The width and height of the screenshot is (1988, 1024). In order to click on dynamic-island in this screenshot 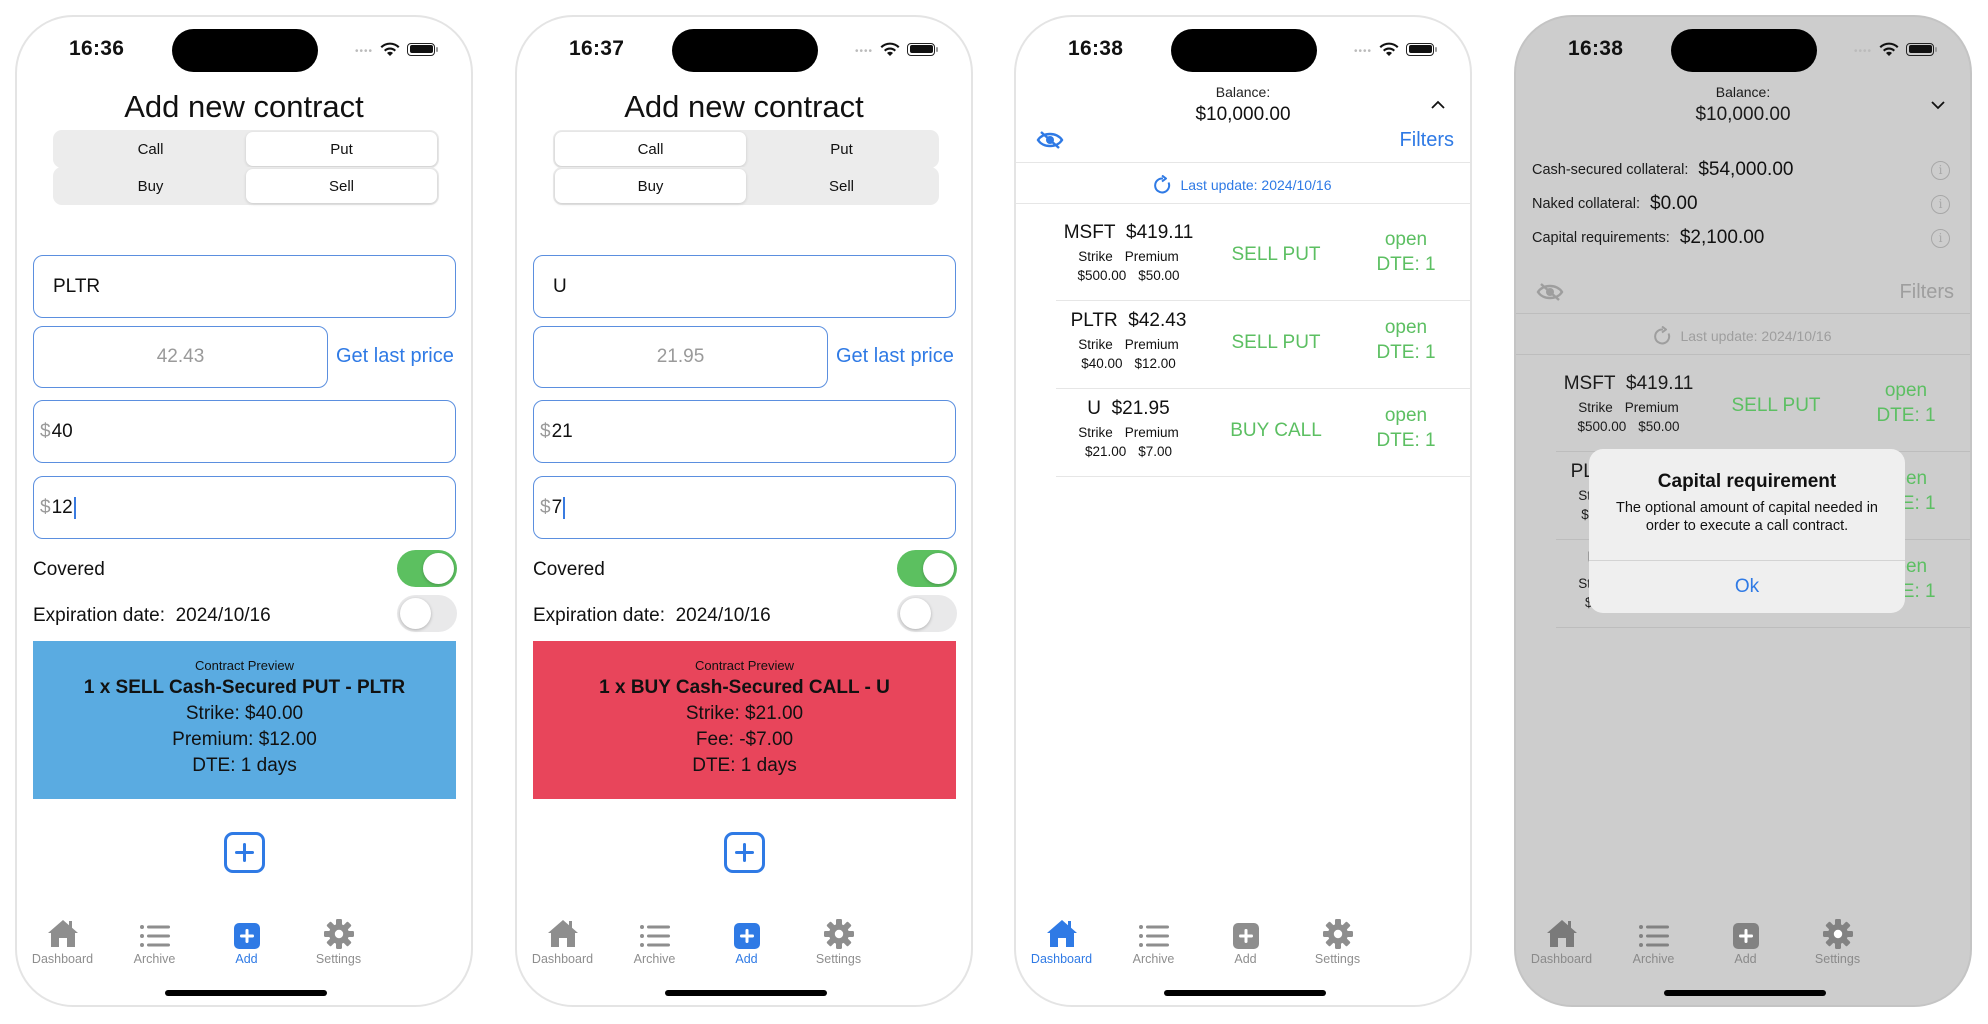, I will do `click(1744, 50)`.